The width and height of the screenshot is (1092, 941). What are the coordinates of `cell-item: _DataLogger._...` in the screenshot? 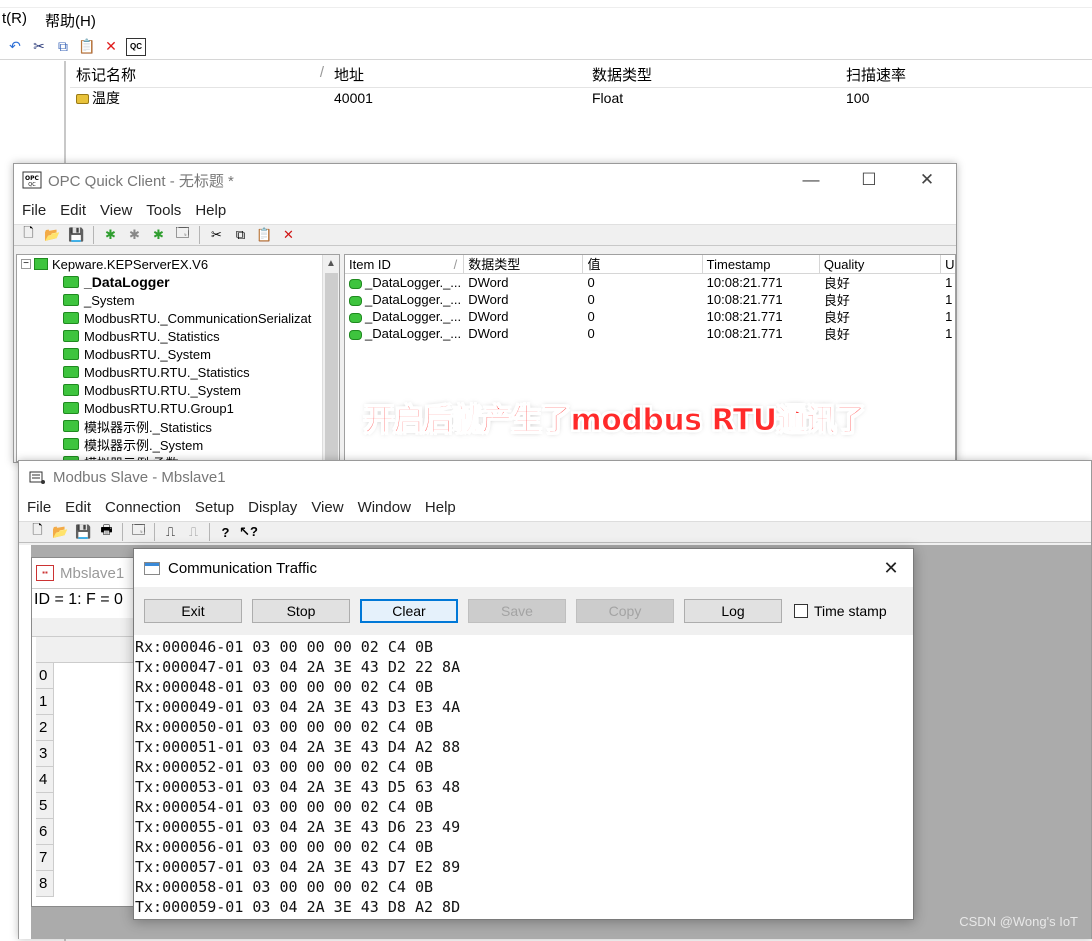 It's located at (404, 282).